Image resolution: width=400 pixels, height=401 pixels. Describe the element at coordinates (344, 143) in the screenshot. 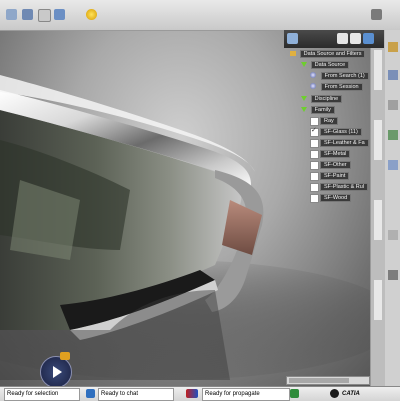

I see `family-item-label: SF-Leather & Fa` at that location.